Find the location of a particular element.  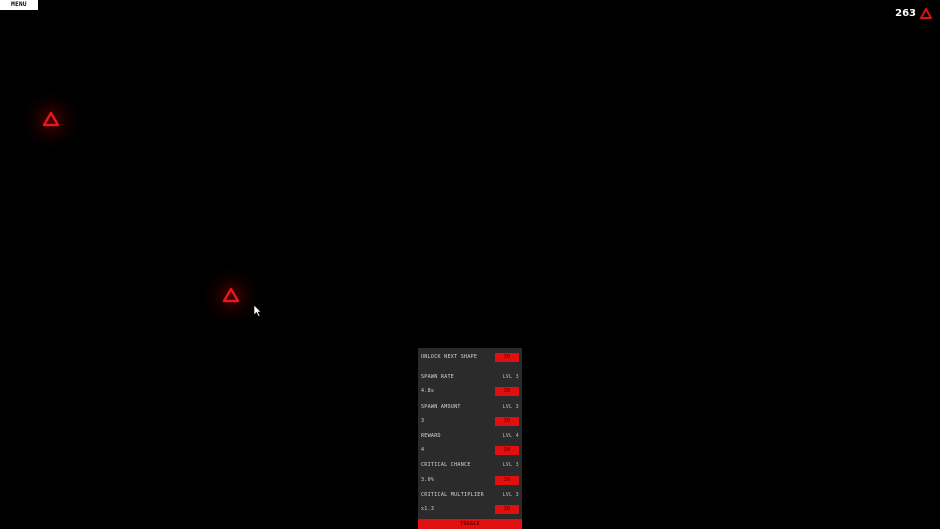

reward-header: REWARD LVL 4 is located at coordinates (470, 436).